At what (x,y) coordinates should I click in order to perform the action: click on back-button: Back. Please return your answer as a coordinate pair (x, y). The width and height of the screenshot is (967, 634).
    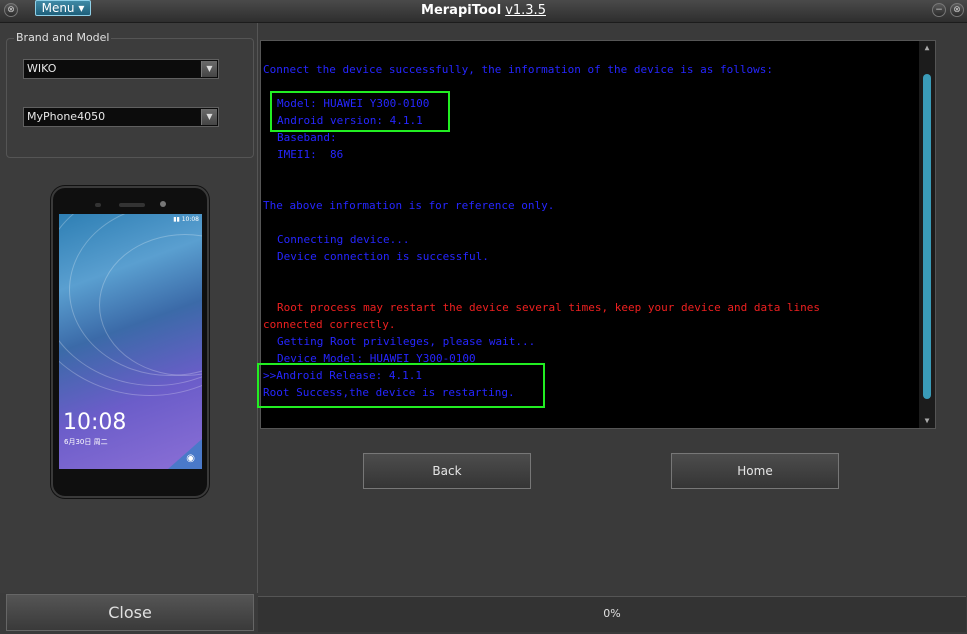
    Looking at the image, I should click on (447, 471).